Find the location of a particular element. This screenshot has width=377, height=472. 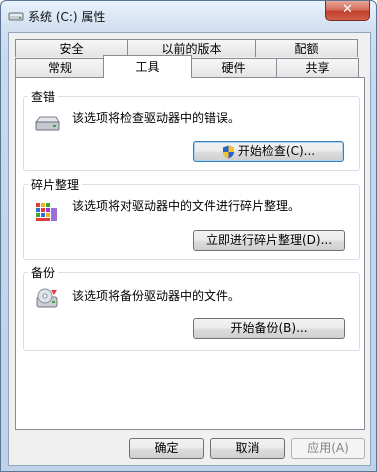

window-title: 系统 (C:) 属性 is located at coordinates (67, 17).